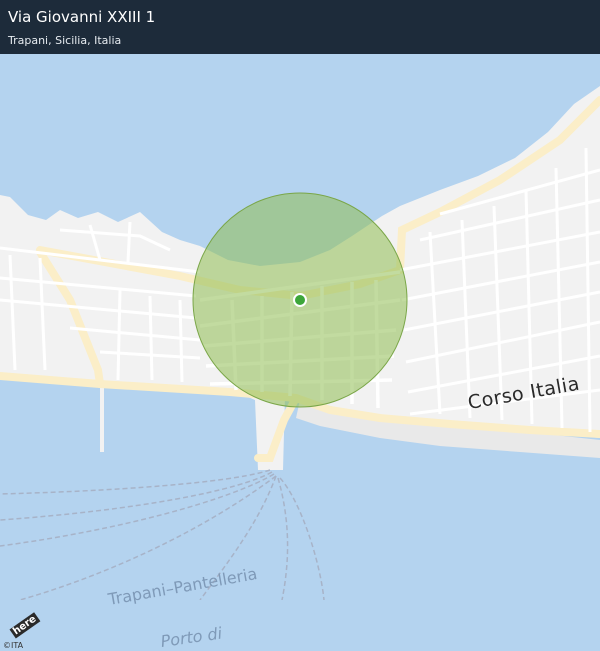 The image size is (600, 651). I want to click on port-label: Porto di, so click(191, 637).